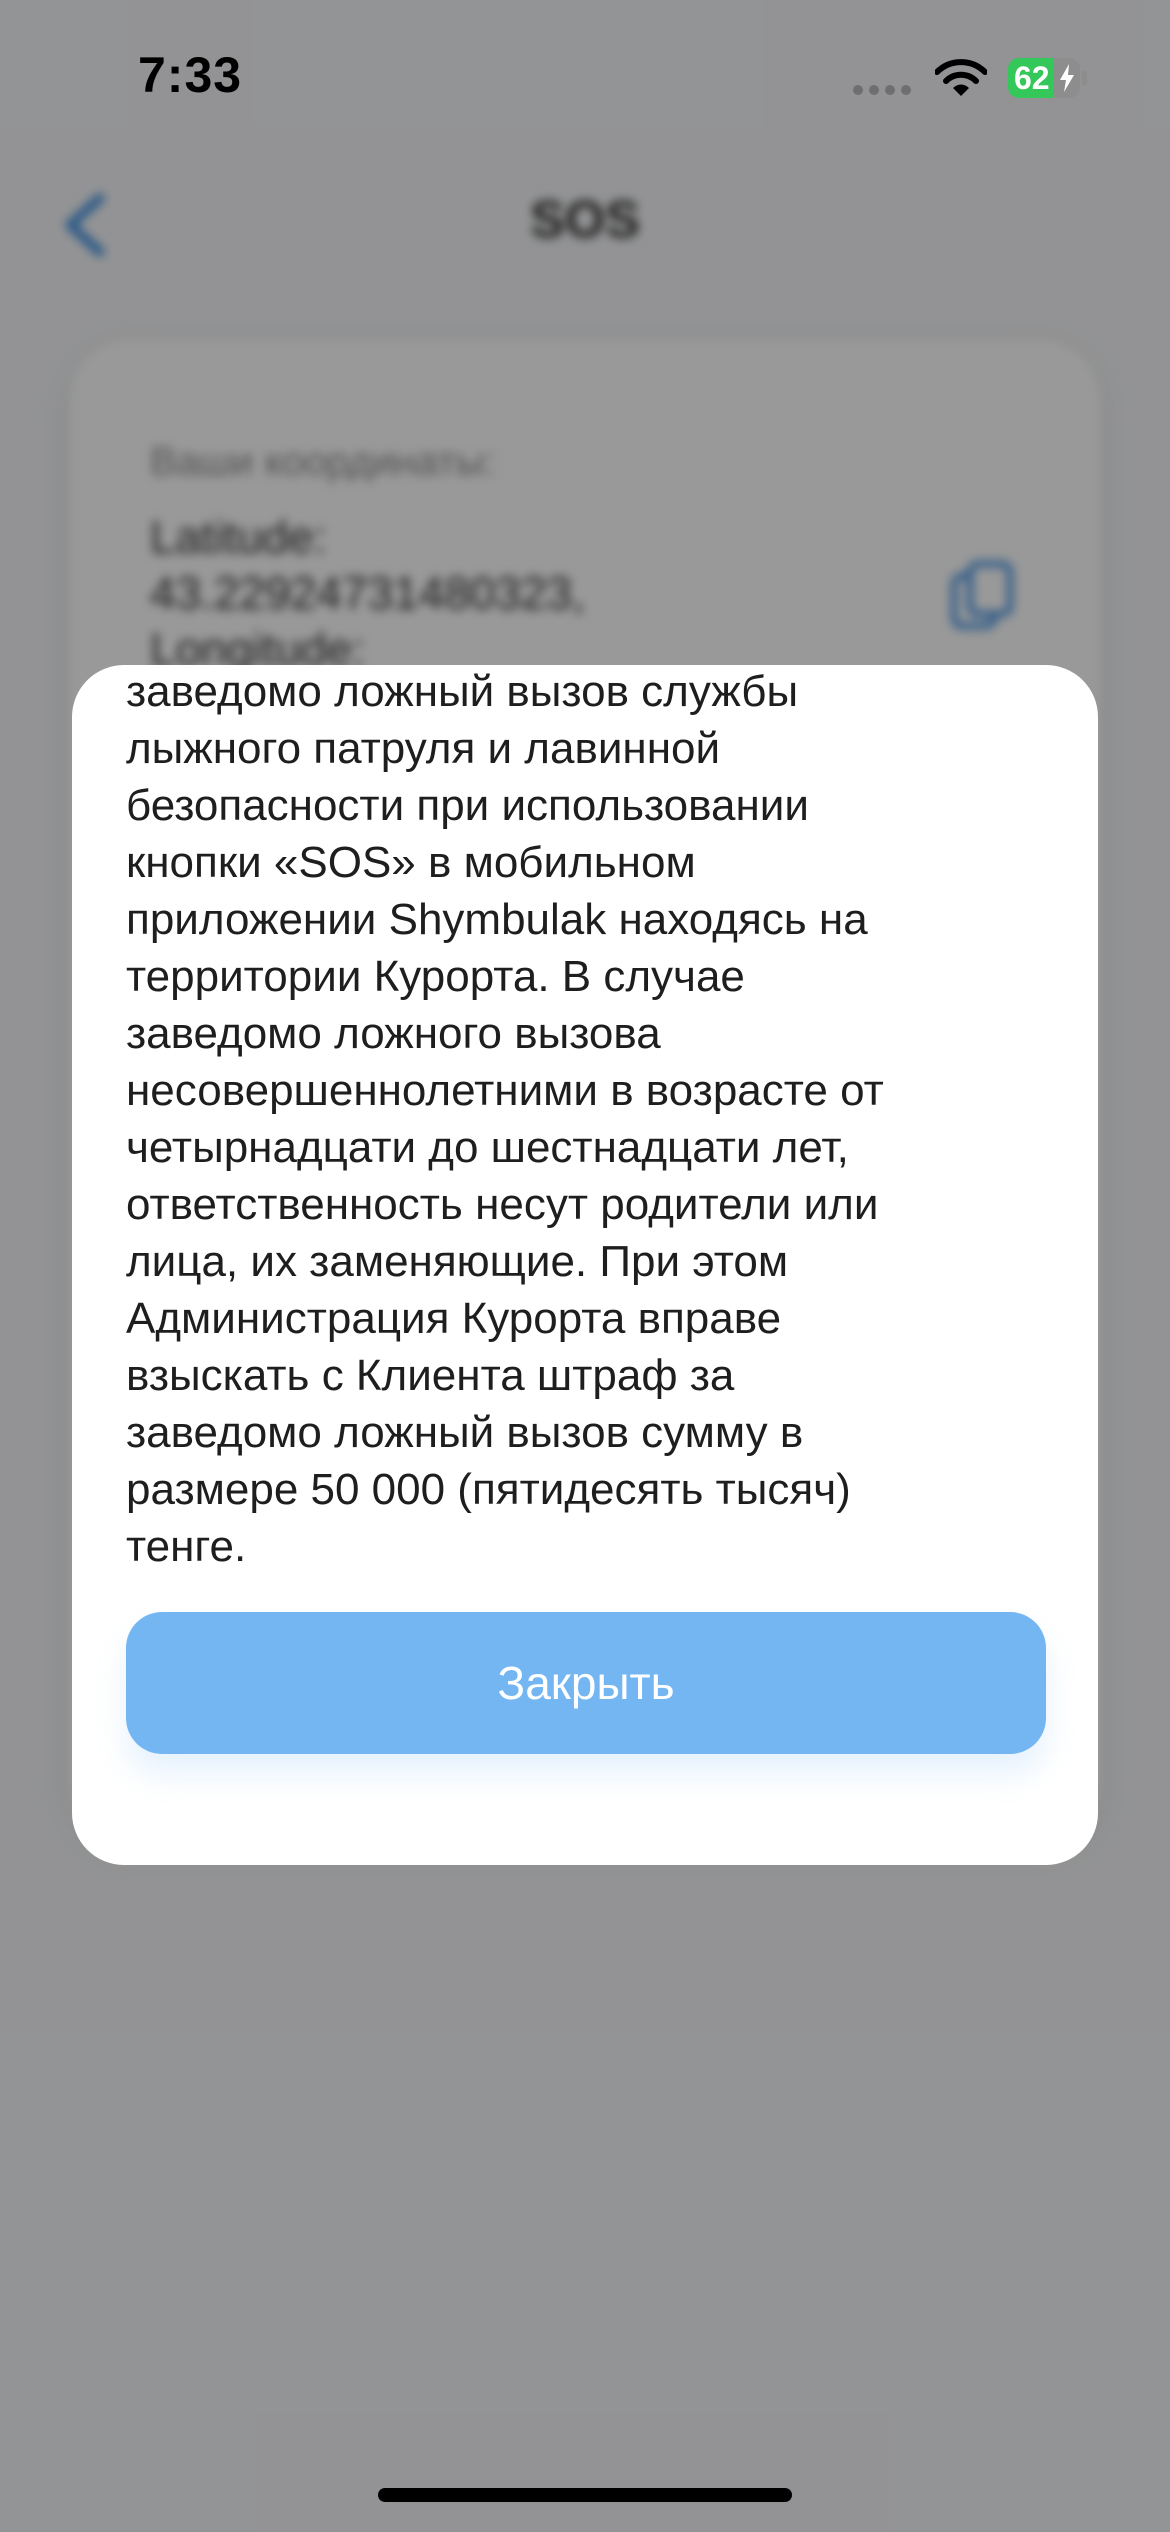  I want to click on charging-bolt-icon, so click(1067, 78).